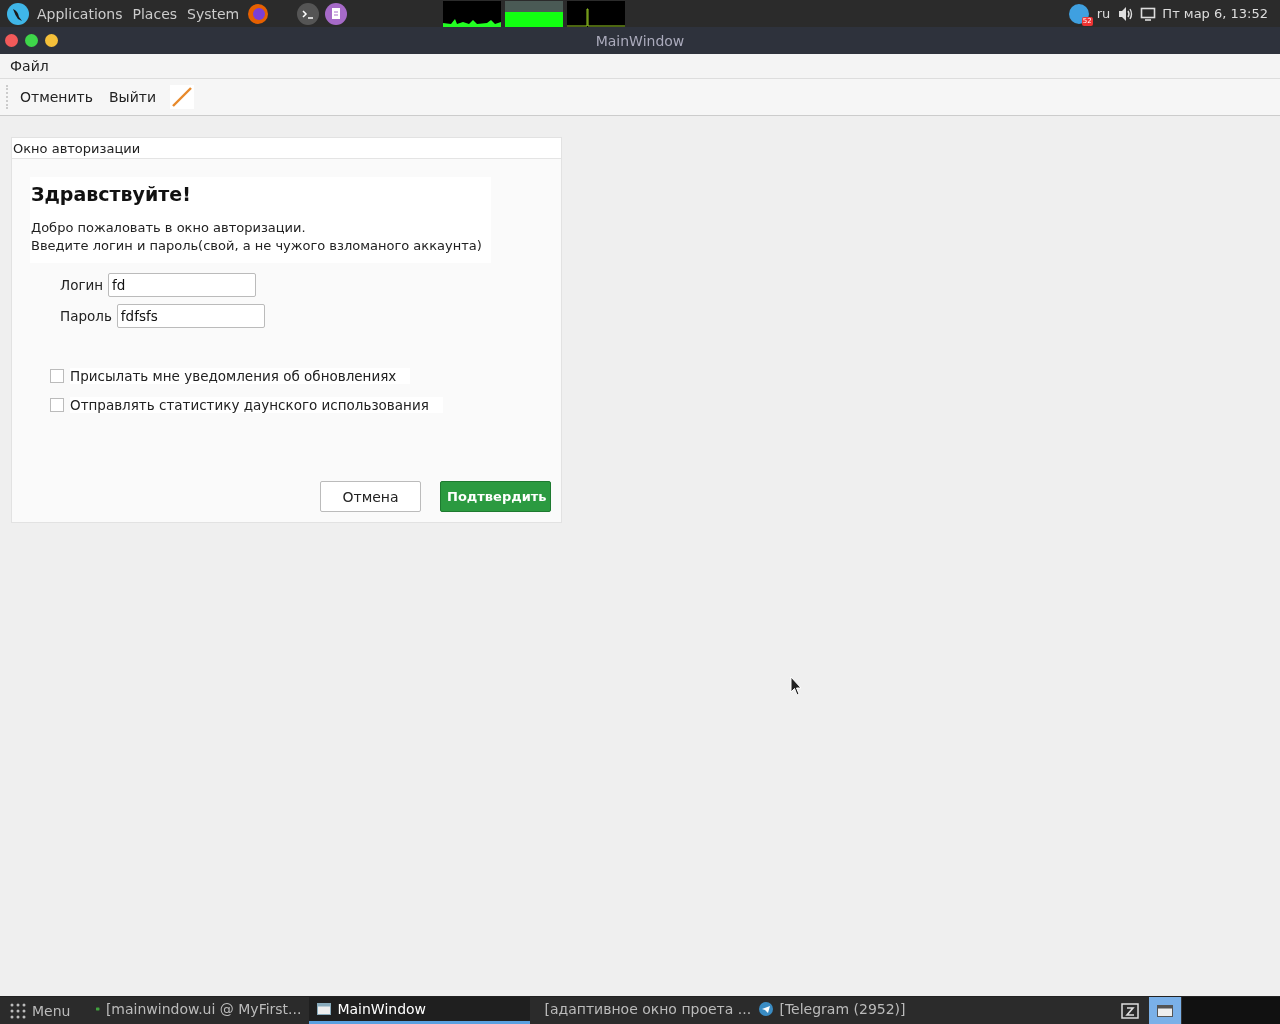 The width and height of the screenshot is (1280, 1024). What do you see at coordinates (862, 1010) in the screenshot?
I see `taskbar-item: [Telegram (2952)]` at bounding box center [862, 1010].